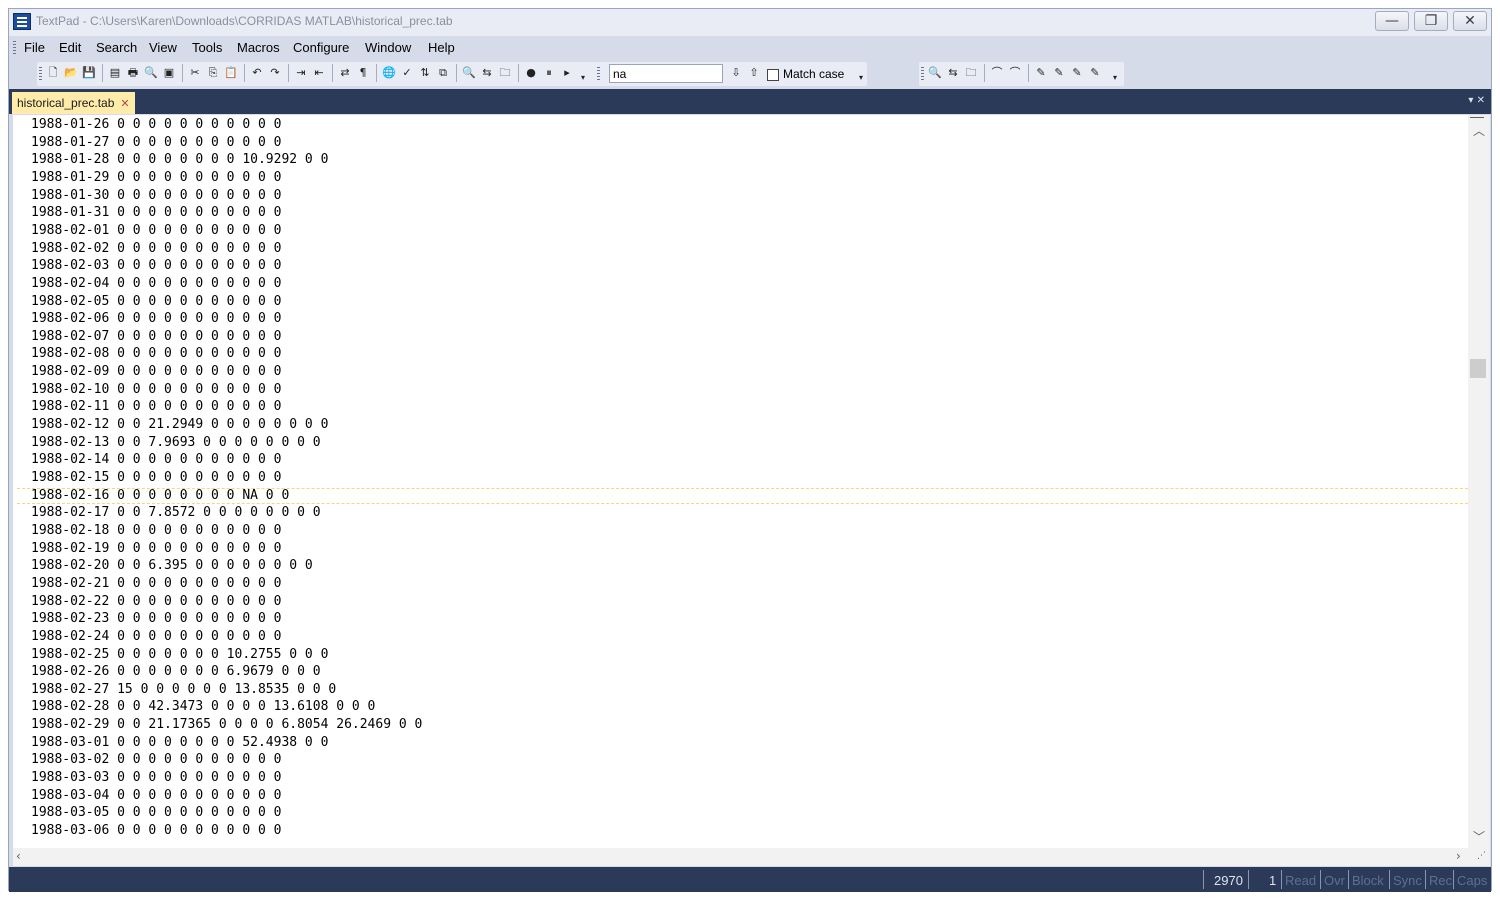 Image resolution: width=1500 pixels, height=899 pixels. I want to click on replace-in-files-icon: ⇆, so click(953, 72).